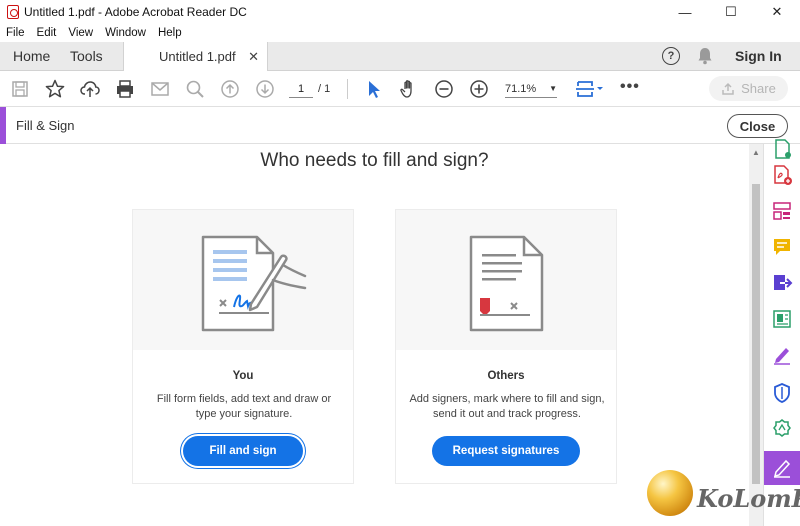 Image resolution: width=800 pixels, height=526 pixels. What do you see at coordinates (671, 56) in the screenshot?
I see `help-icon: ?` at bounding box center [671, 56].